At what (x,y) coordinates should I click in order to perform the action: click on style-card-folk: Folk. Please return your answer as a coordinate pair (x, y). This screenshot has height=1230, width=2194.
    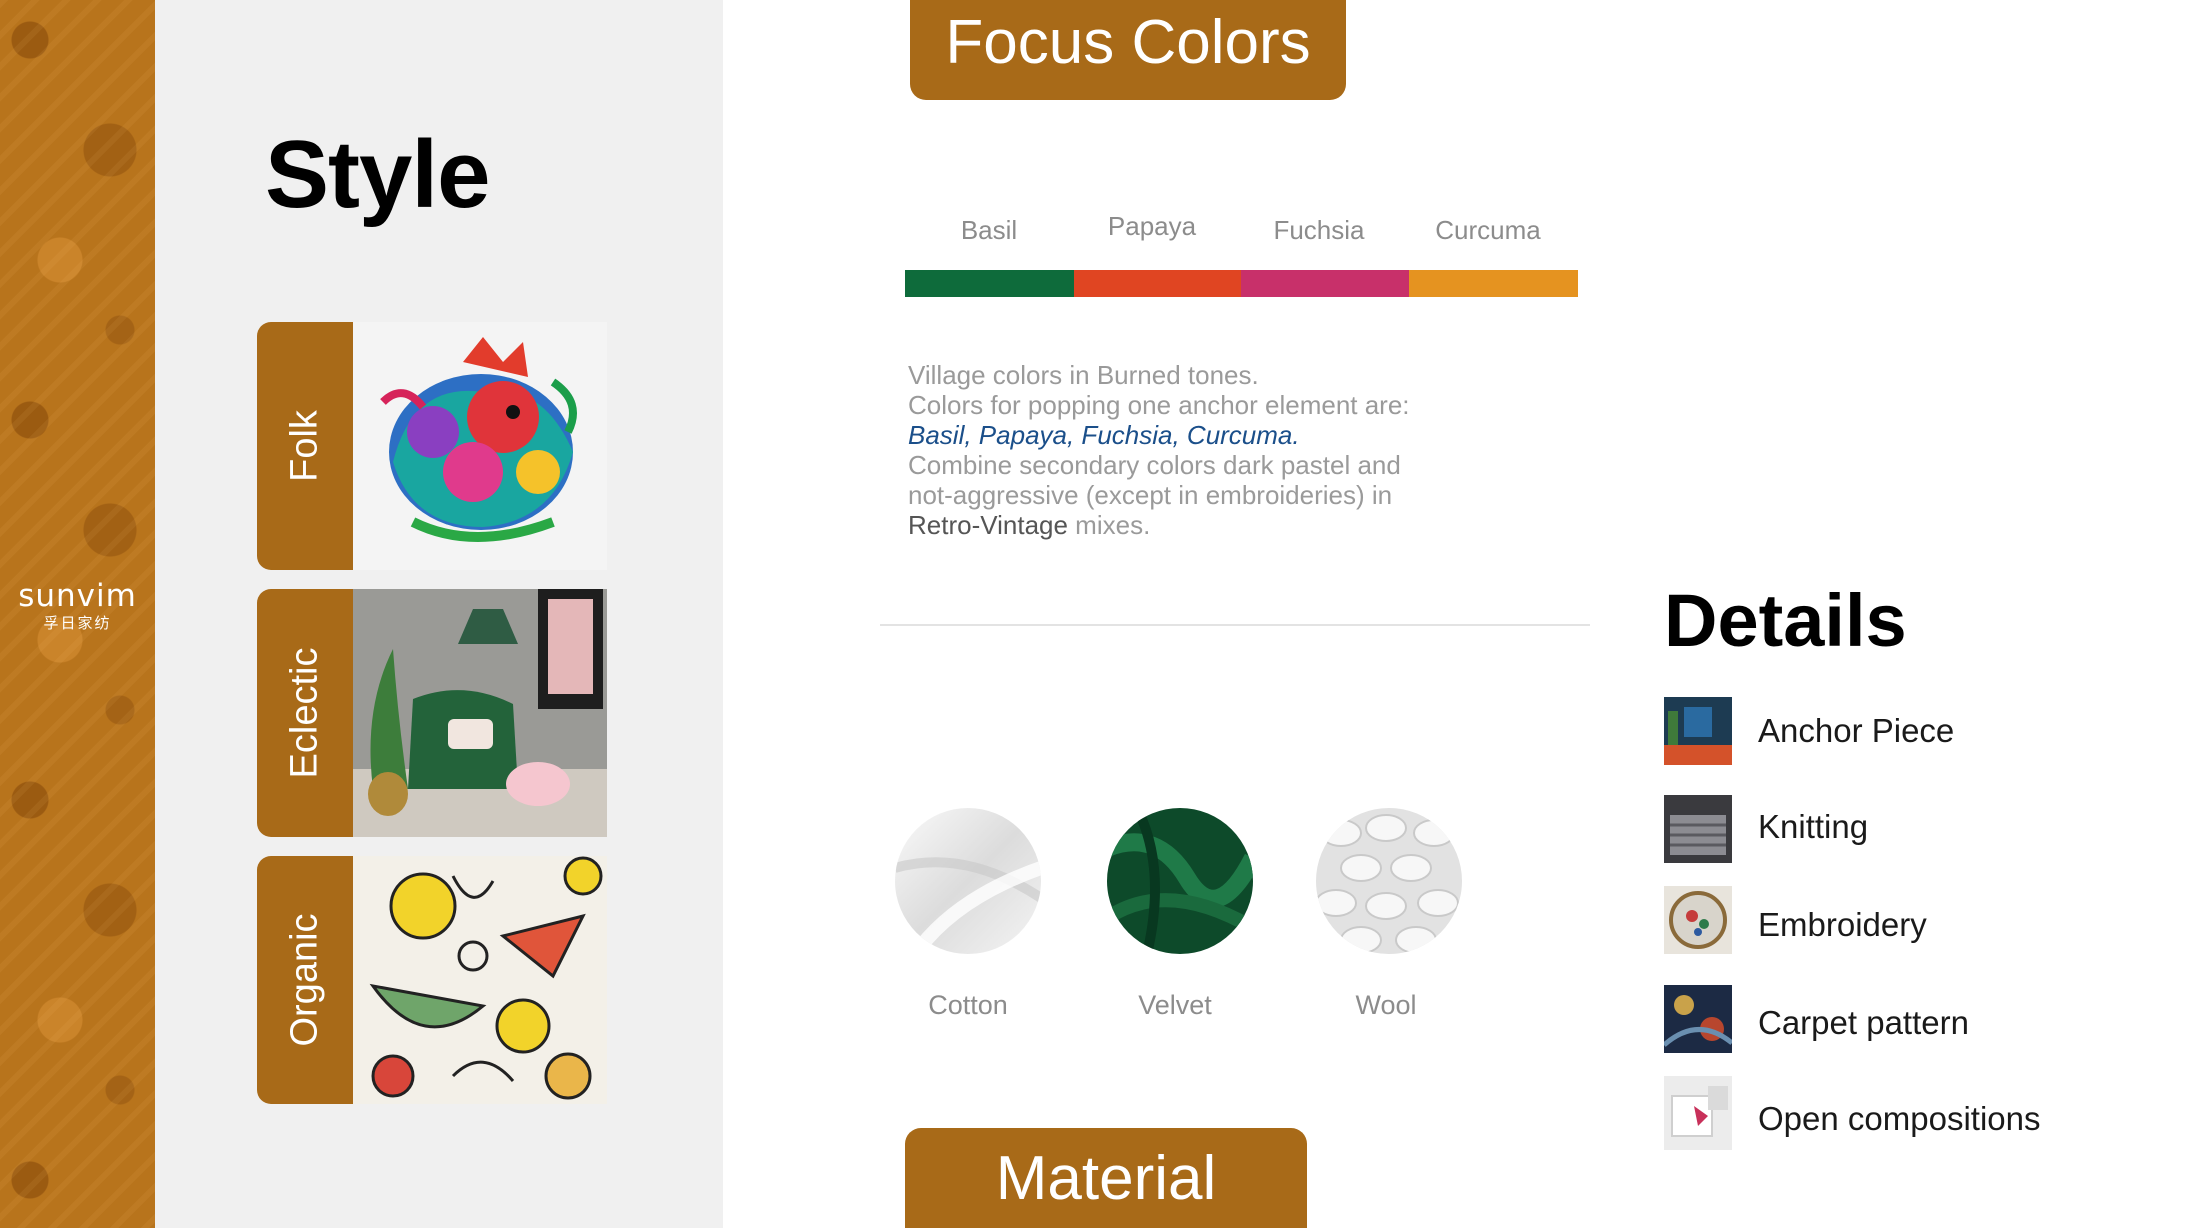
    Looking at the image, I should click on (432, 446).